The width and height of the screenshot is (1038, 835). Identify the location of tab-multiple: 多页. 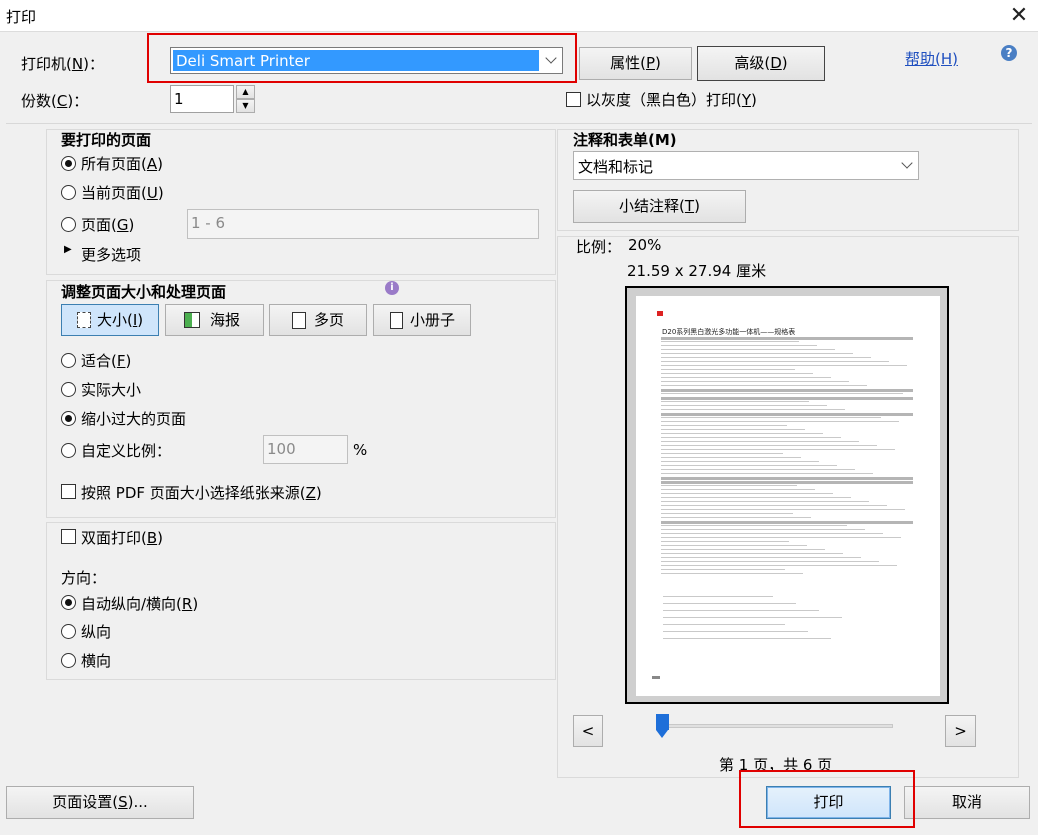
(318, 320).